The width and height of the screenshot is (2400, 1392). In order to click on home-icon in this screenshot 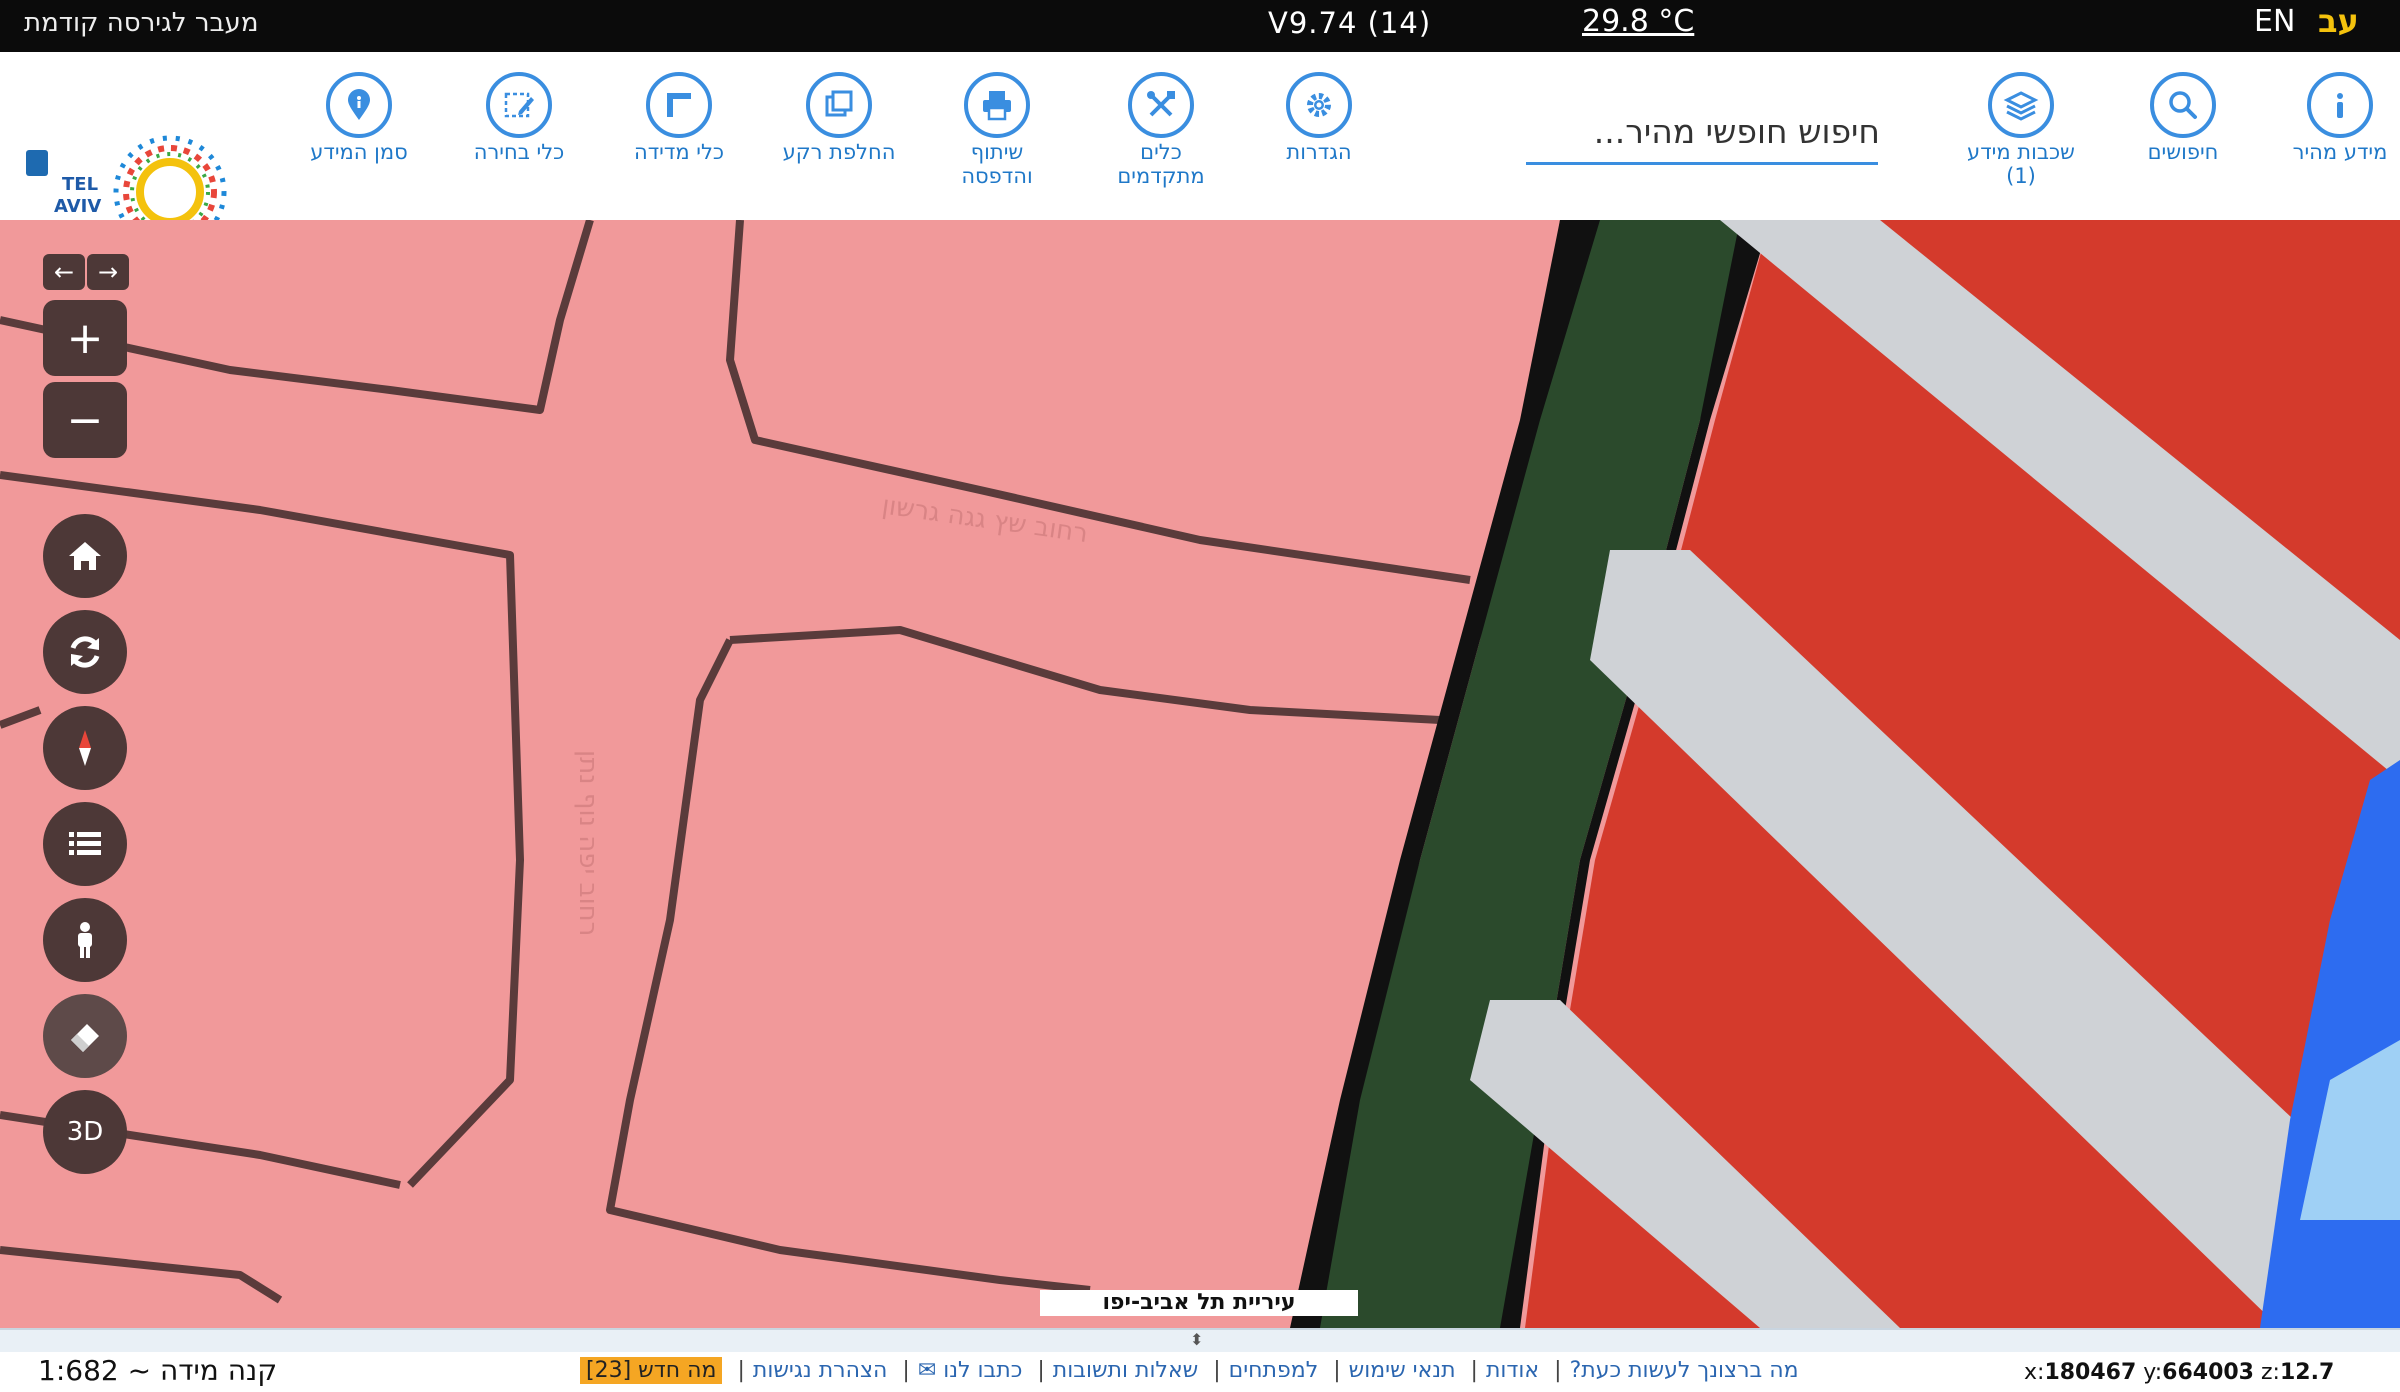, I will do `click(85, 556)`.